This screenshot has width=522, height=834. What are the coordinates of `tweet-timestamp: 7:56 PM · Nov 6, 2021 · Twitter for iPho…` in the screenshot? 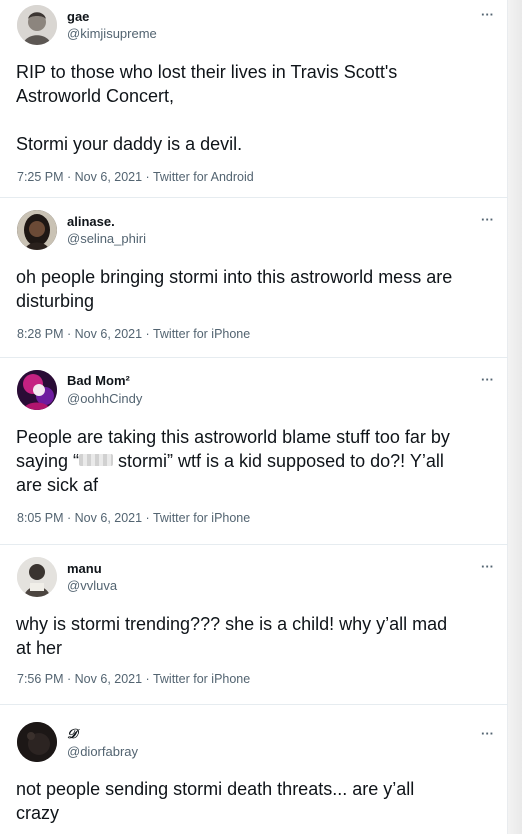 It's located at (133, 679).